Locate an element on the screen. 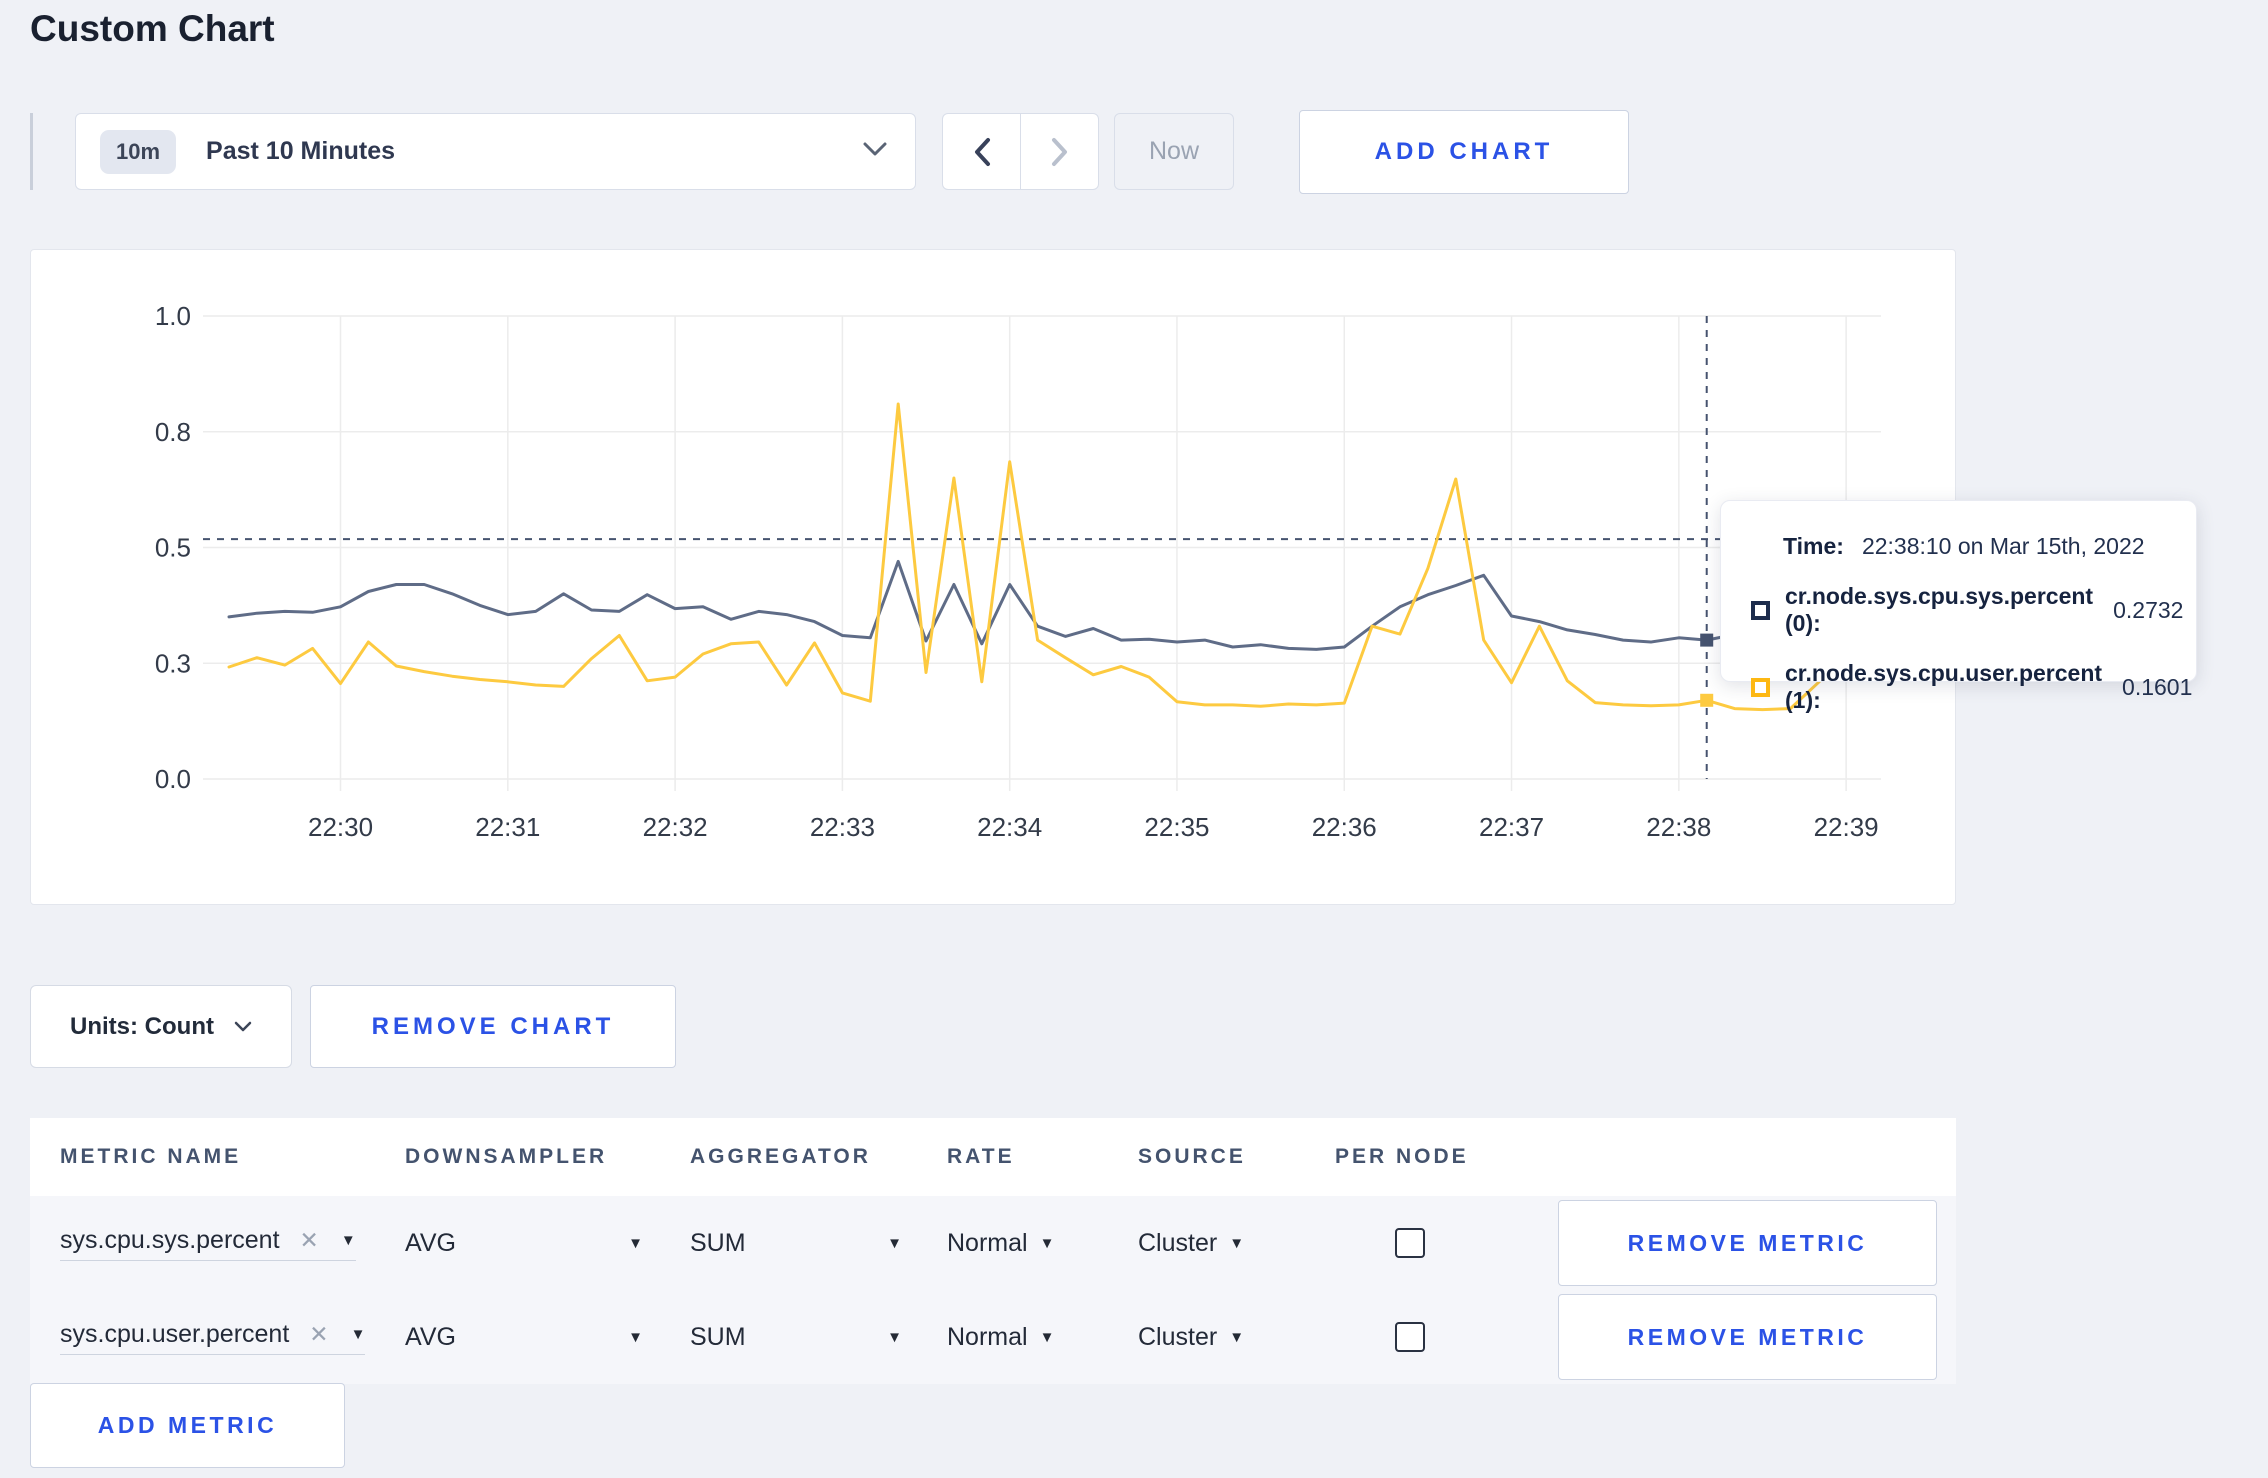 Image resolution: width=2268 pixels, height=1478 pixels. metric-name-select: sys.cpu.user.percent ✕ ▼ is located at coordinates (213, 1337).